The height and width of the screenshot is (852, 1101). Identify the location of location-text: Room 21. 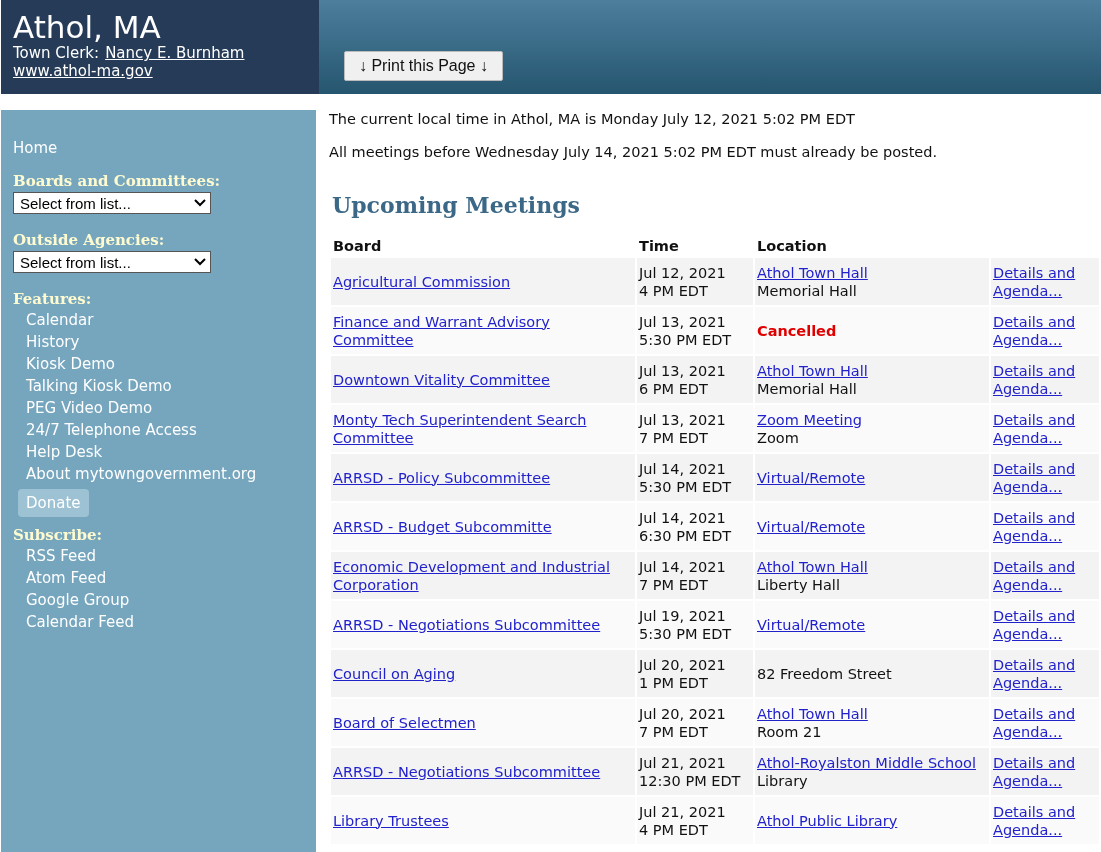
(790, 731).